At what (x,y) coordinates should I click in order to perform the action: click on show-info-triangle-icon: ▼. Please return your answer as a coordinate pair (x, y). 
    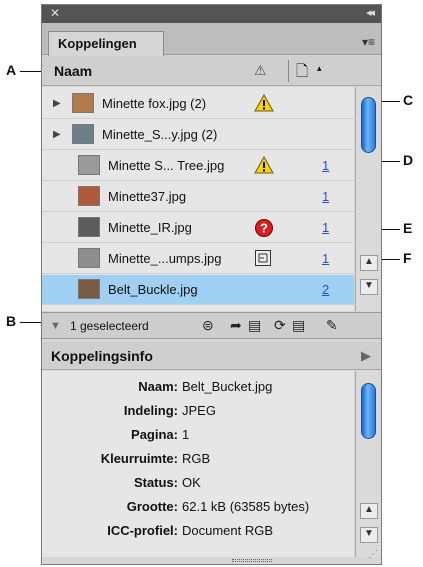
    Looking at the image, I should click on (55, 326).